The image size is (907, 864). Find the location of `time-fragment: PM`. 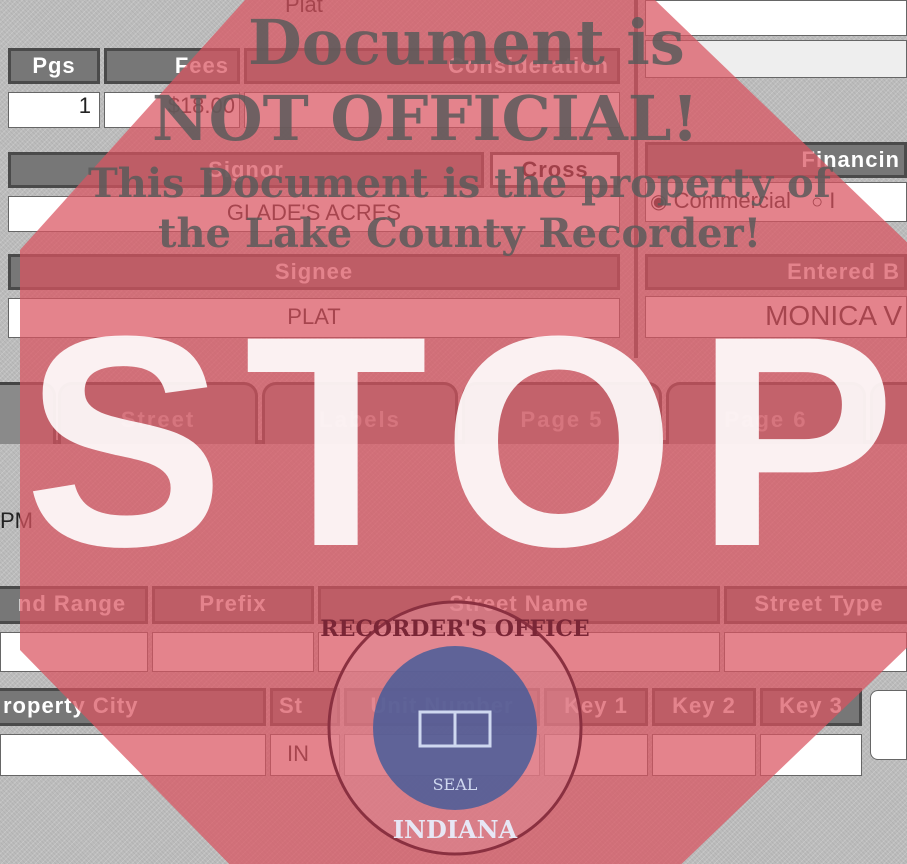

time-fragment: PM is located at coordinates (16, 520).